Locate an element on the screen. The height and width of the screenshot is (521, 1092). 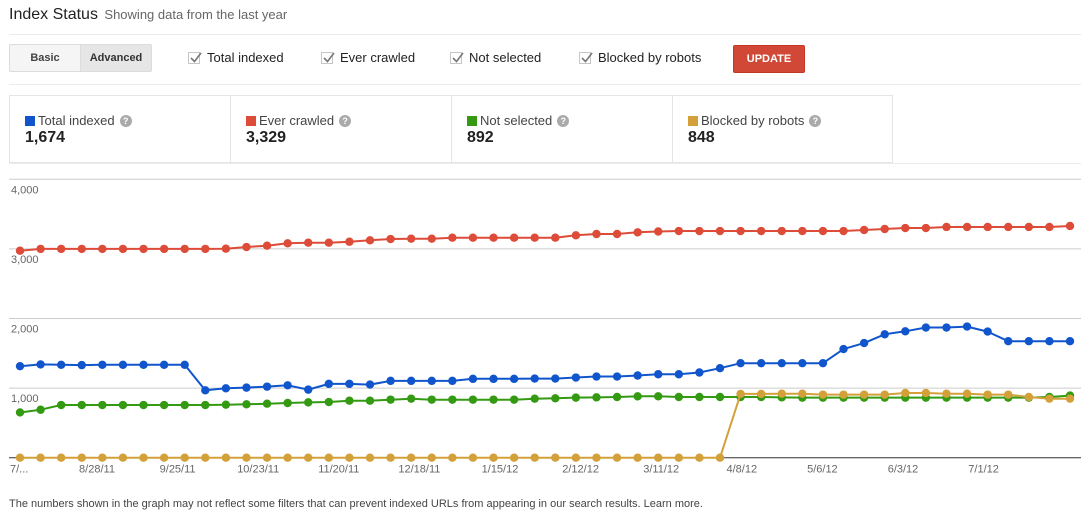
update-button: UPDATE is located at coordinates (769, 59).